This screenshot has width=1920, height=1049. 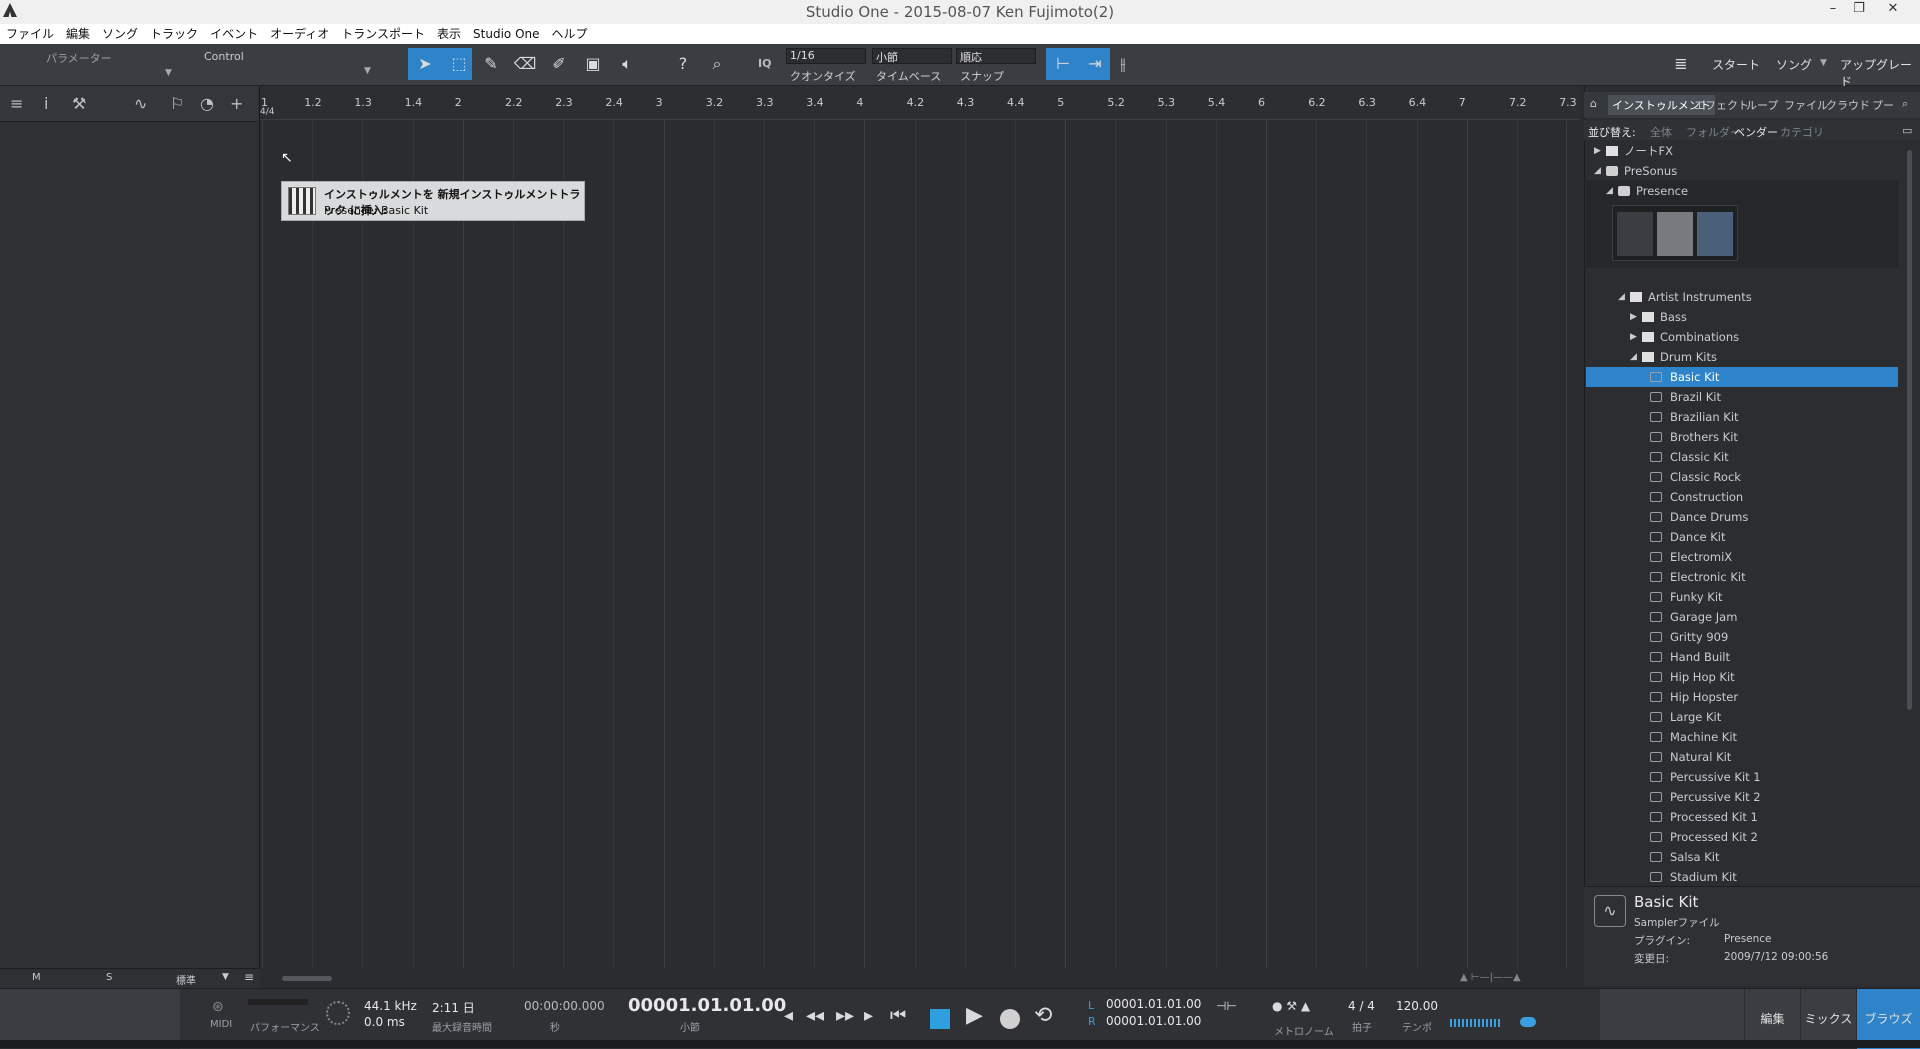 What do you see at coordinates (449, 34) in the screenshot?
I see `menu-view: 表示` at bounding box center [449, 34].